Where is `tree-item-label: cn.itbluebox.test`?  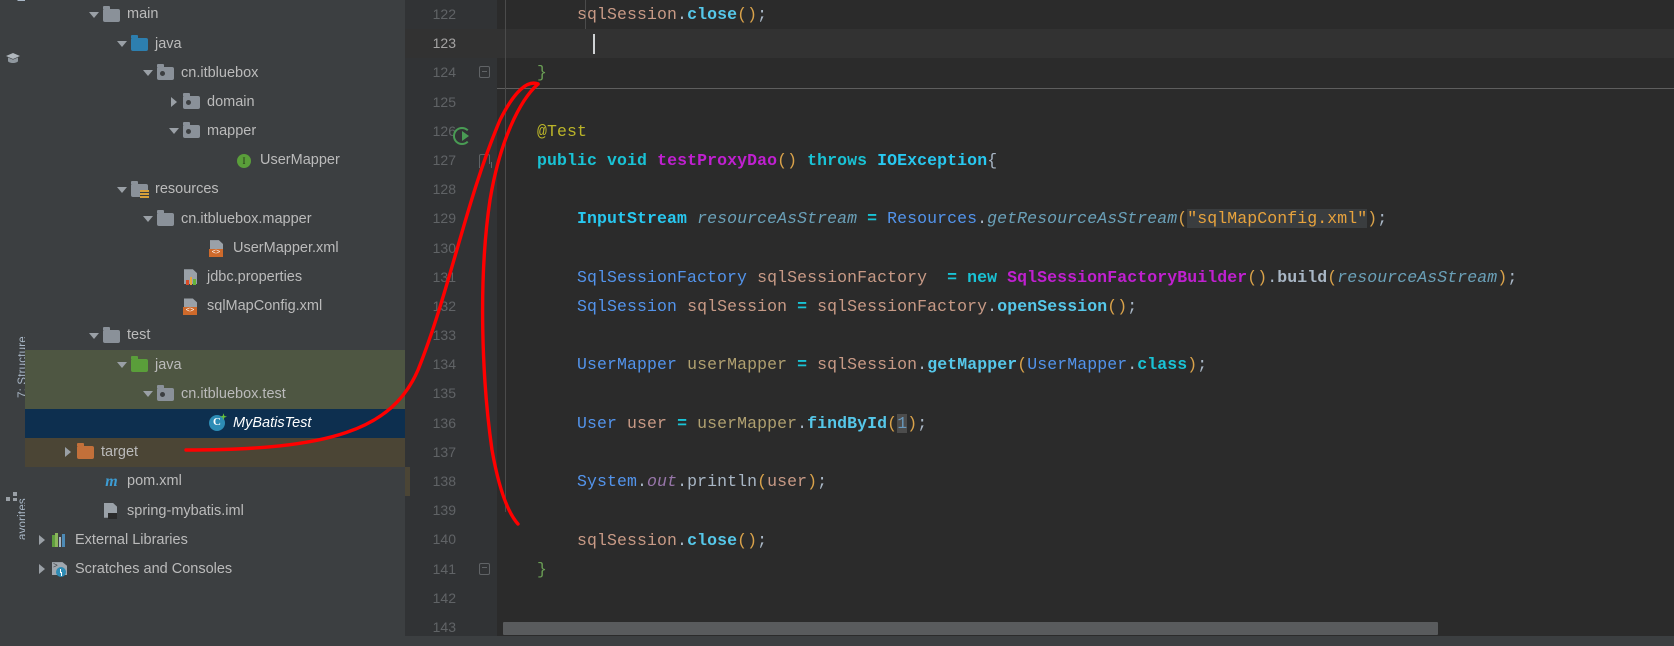 tree-item-label: cn.itbluebox.test is located at coordinates (233, 393).